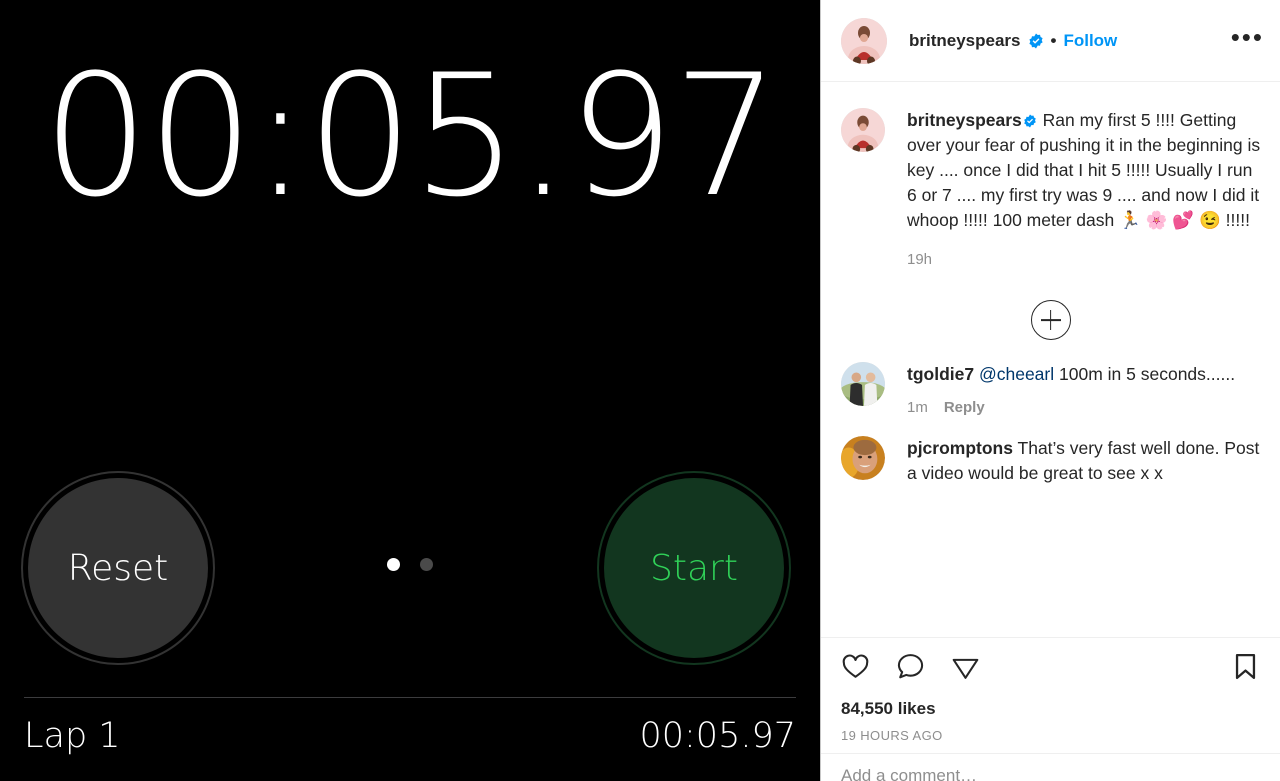 Image resolution: width=1280 pixels, height=781 pixels. I want to click on load-more-comments, so click(1050, 320).